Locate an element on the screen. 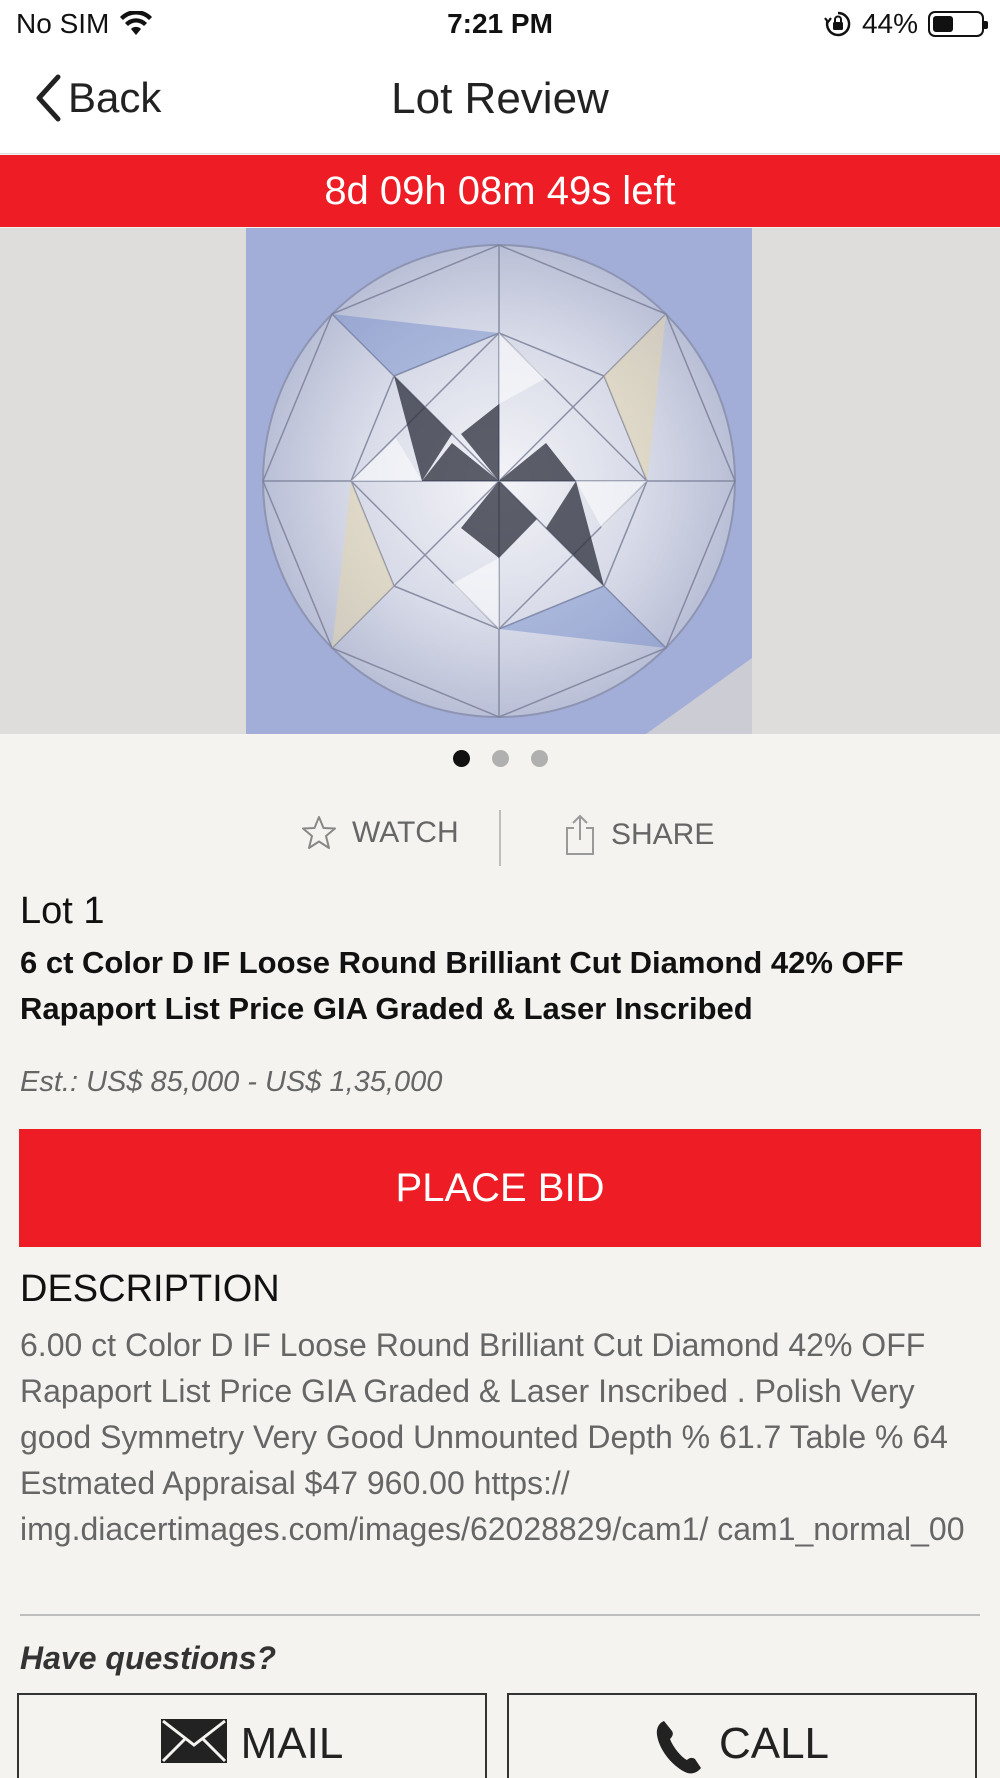 The image size is (1000, 1778). back-label: Back is located at coordinates (115, 97).